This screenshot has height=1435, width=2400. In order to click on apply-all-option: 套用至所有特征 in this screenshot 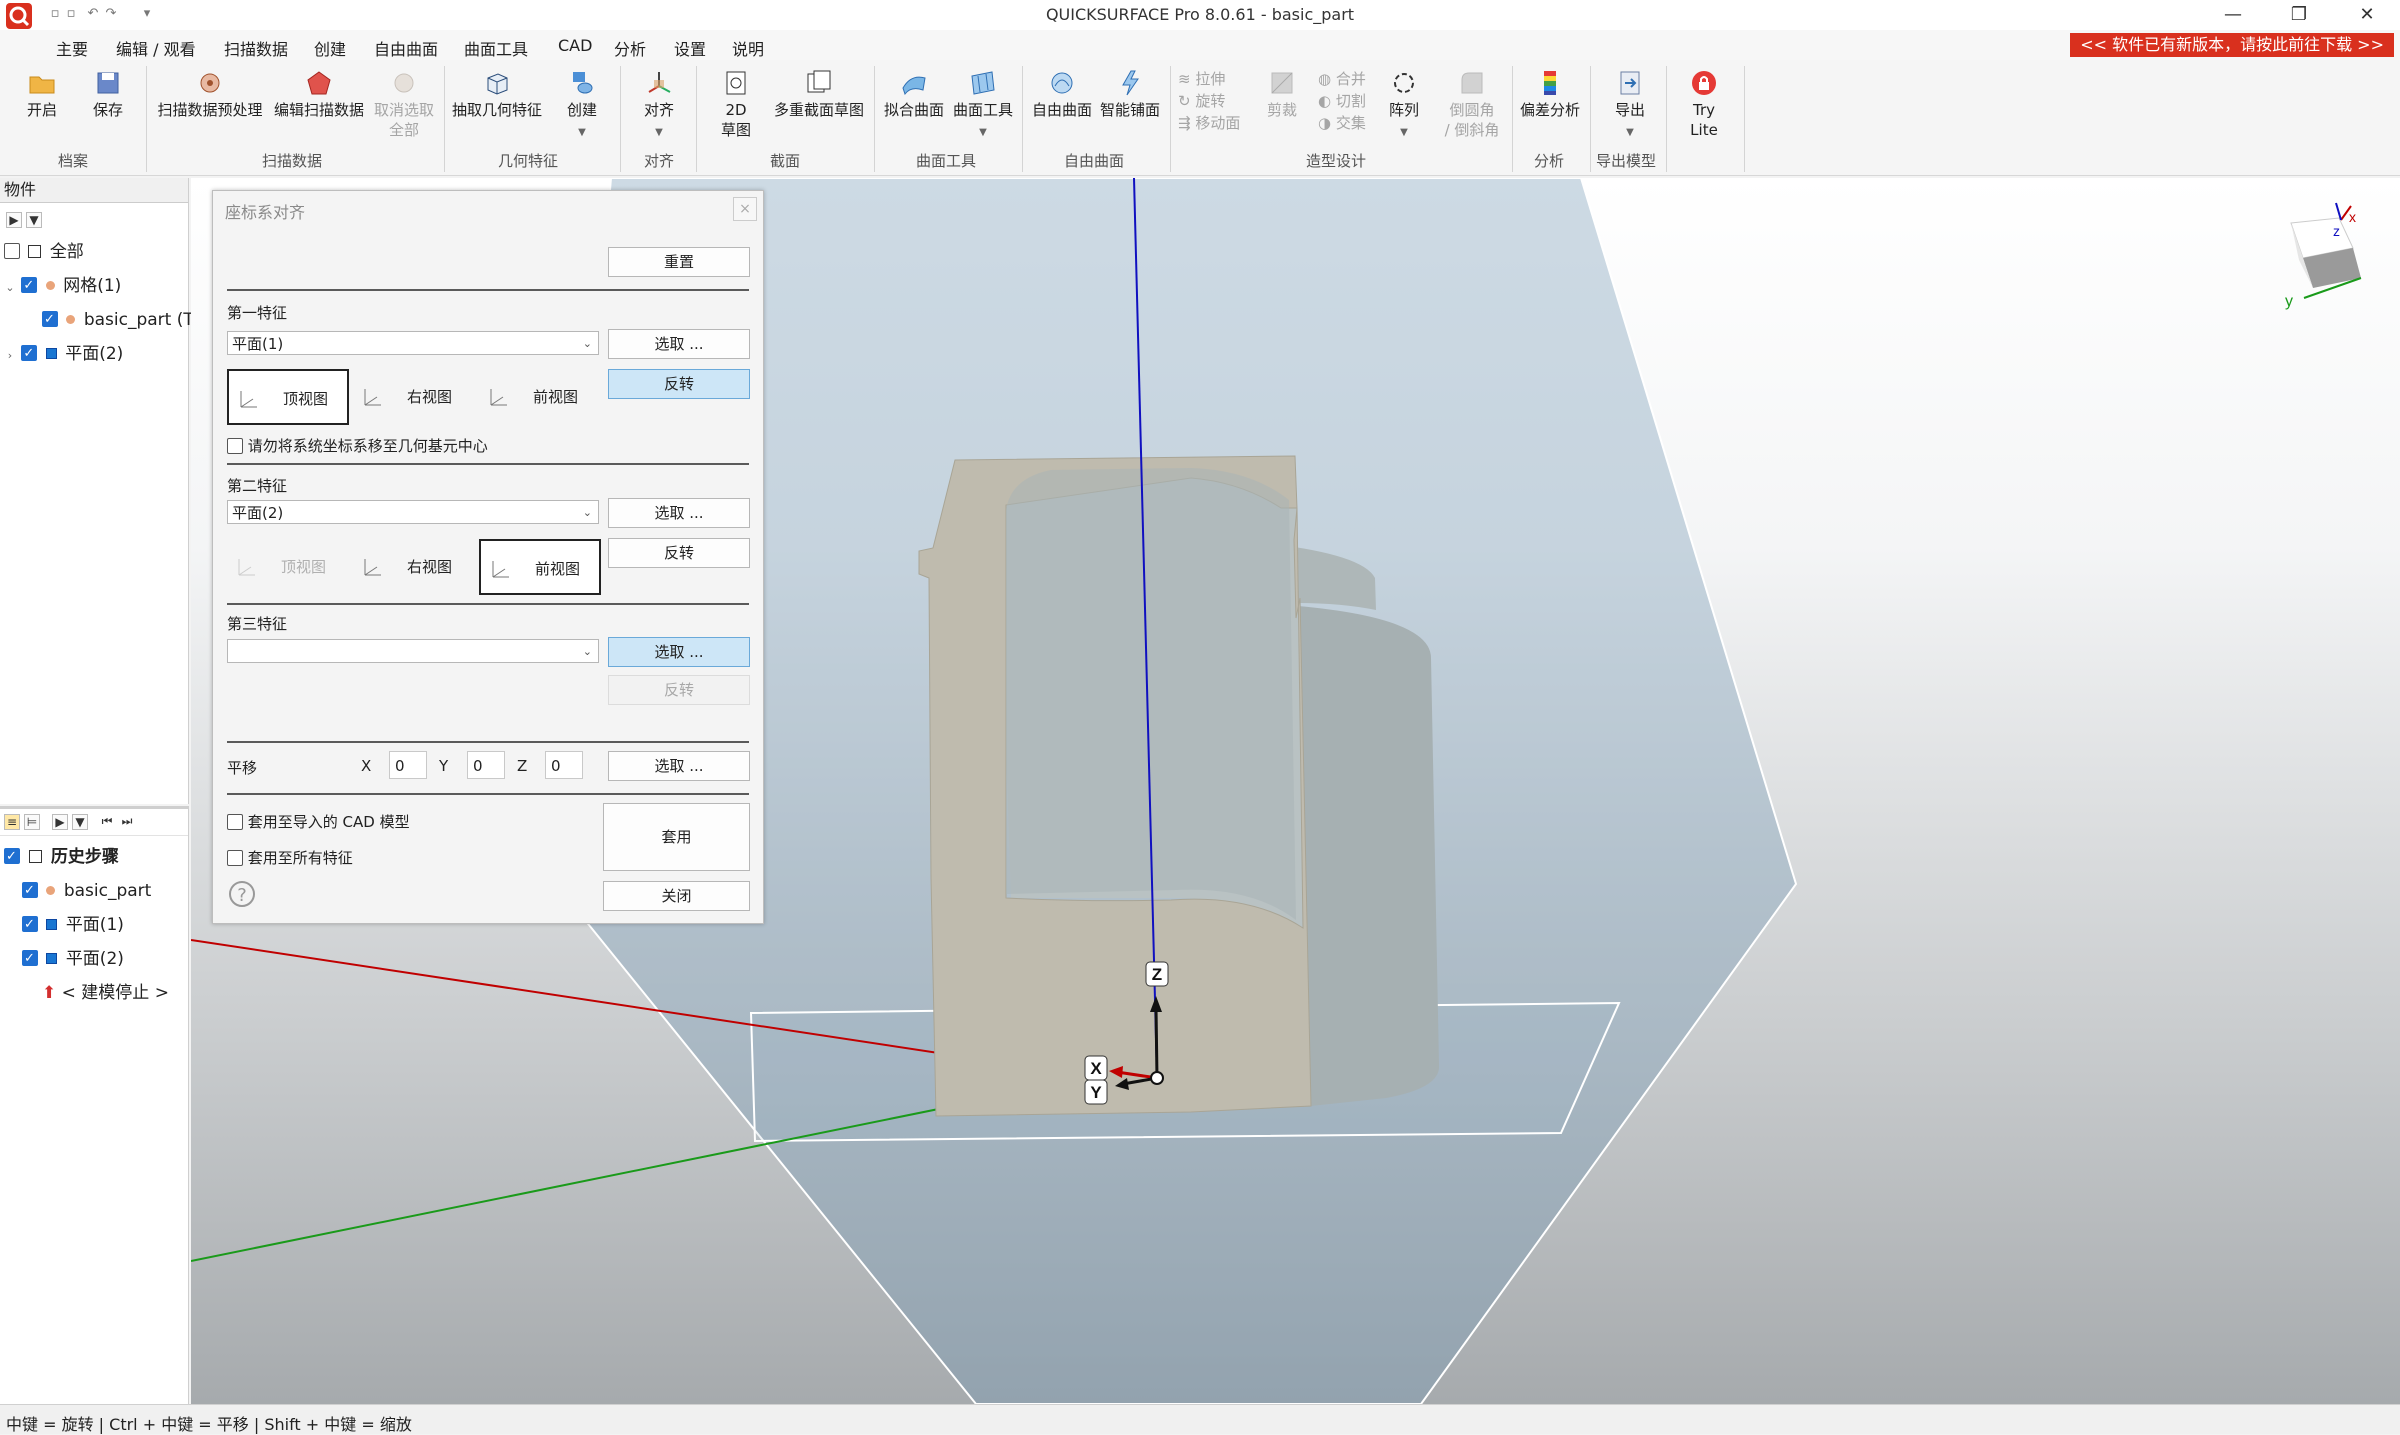, I will do `click(290, 857)`.